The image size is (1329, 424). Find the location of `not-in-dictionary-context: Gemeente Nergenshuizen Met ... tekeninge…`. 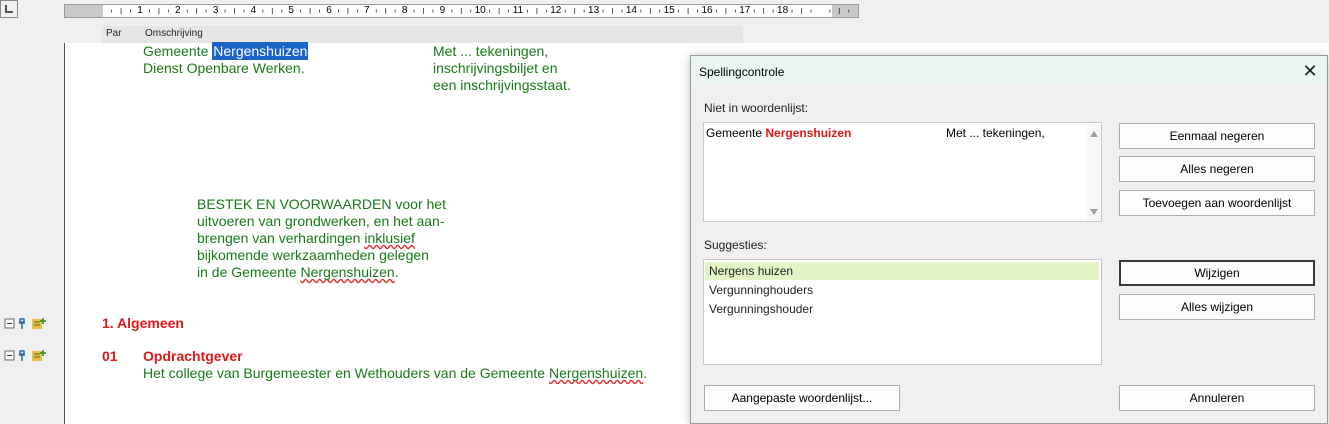

not-in-dictionary-context: Gemeente Nergenshuizen Met ... tekeninge… is located at coordinates (902, 172).